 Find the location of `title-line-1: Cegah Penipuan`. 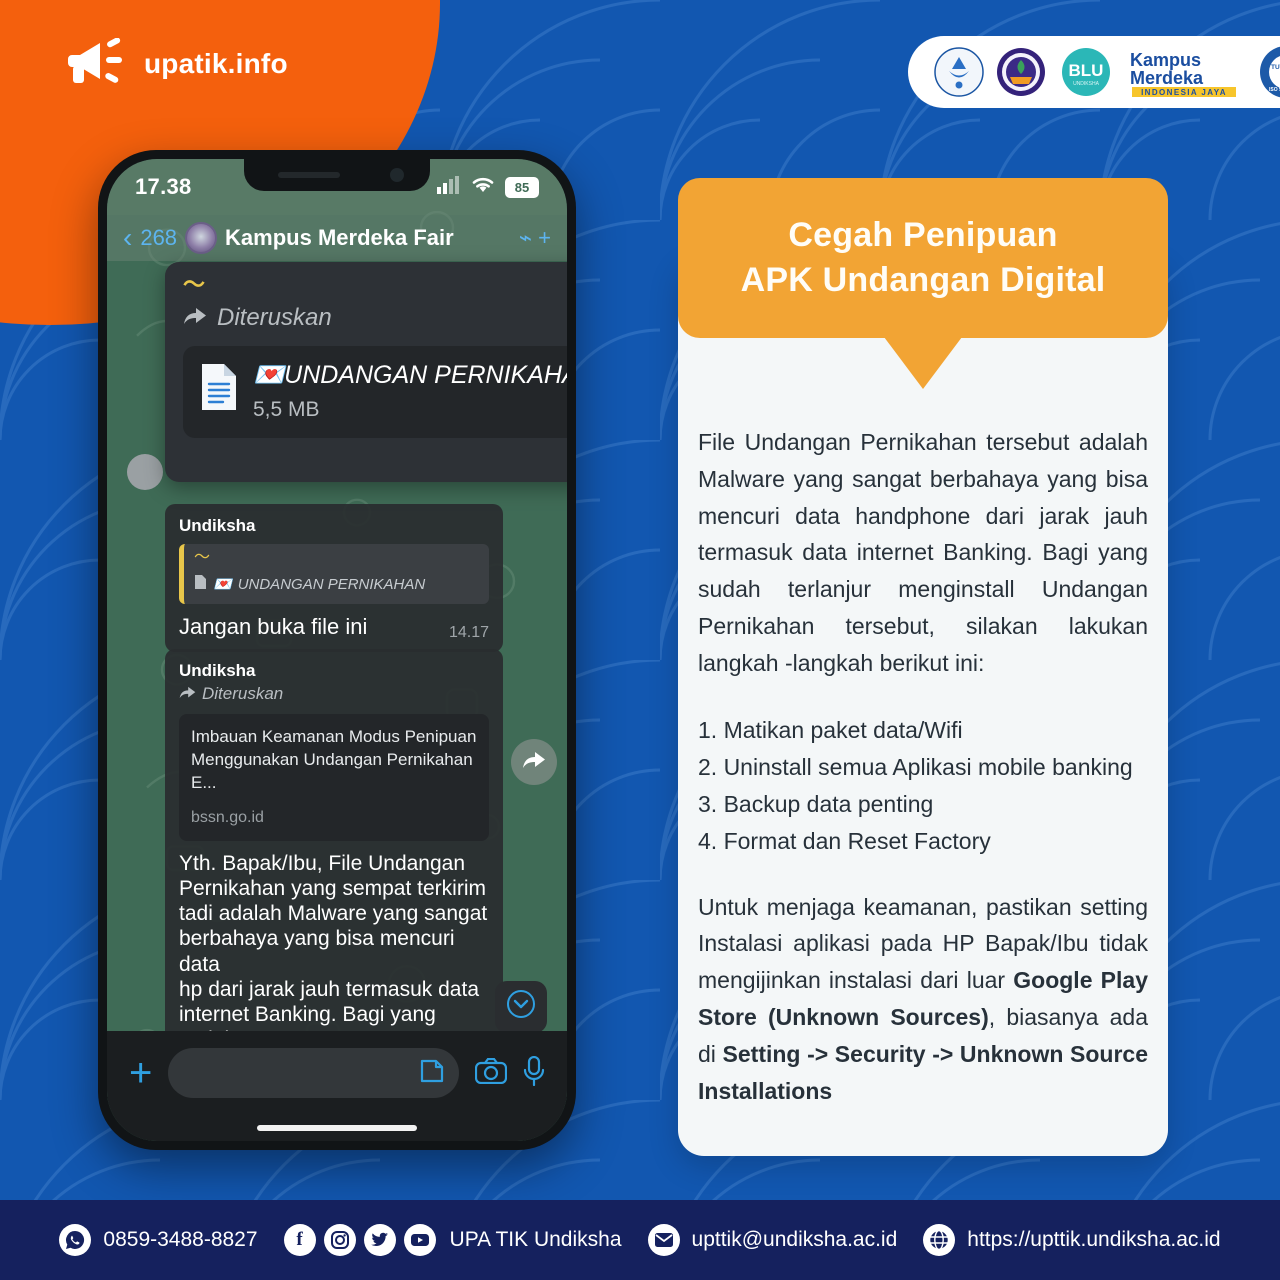

title-line-1: Cegah Penipuan is located at coordinates (923, 234).